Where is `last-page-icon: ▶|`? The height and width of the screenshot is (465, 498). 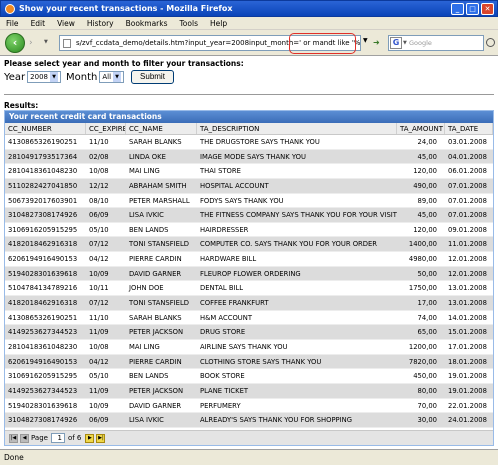 last-page-icon: ▶| is located at coordinates (101, 438).